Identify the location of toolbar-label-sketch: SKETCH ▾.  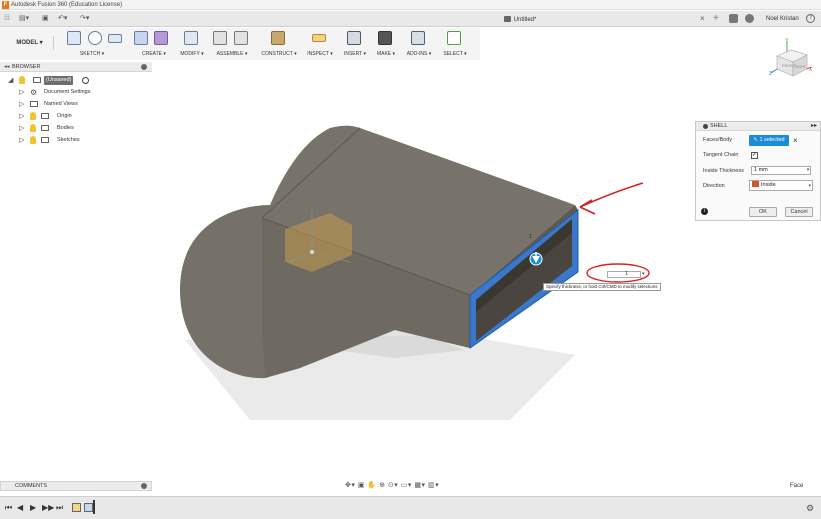
(92, 54).